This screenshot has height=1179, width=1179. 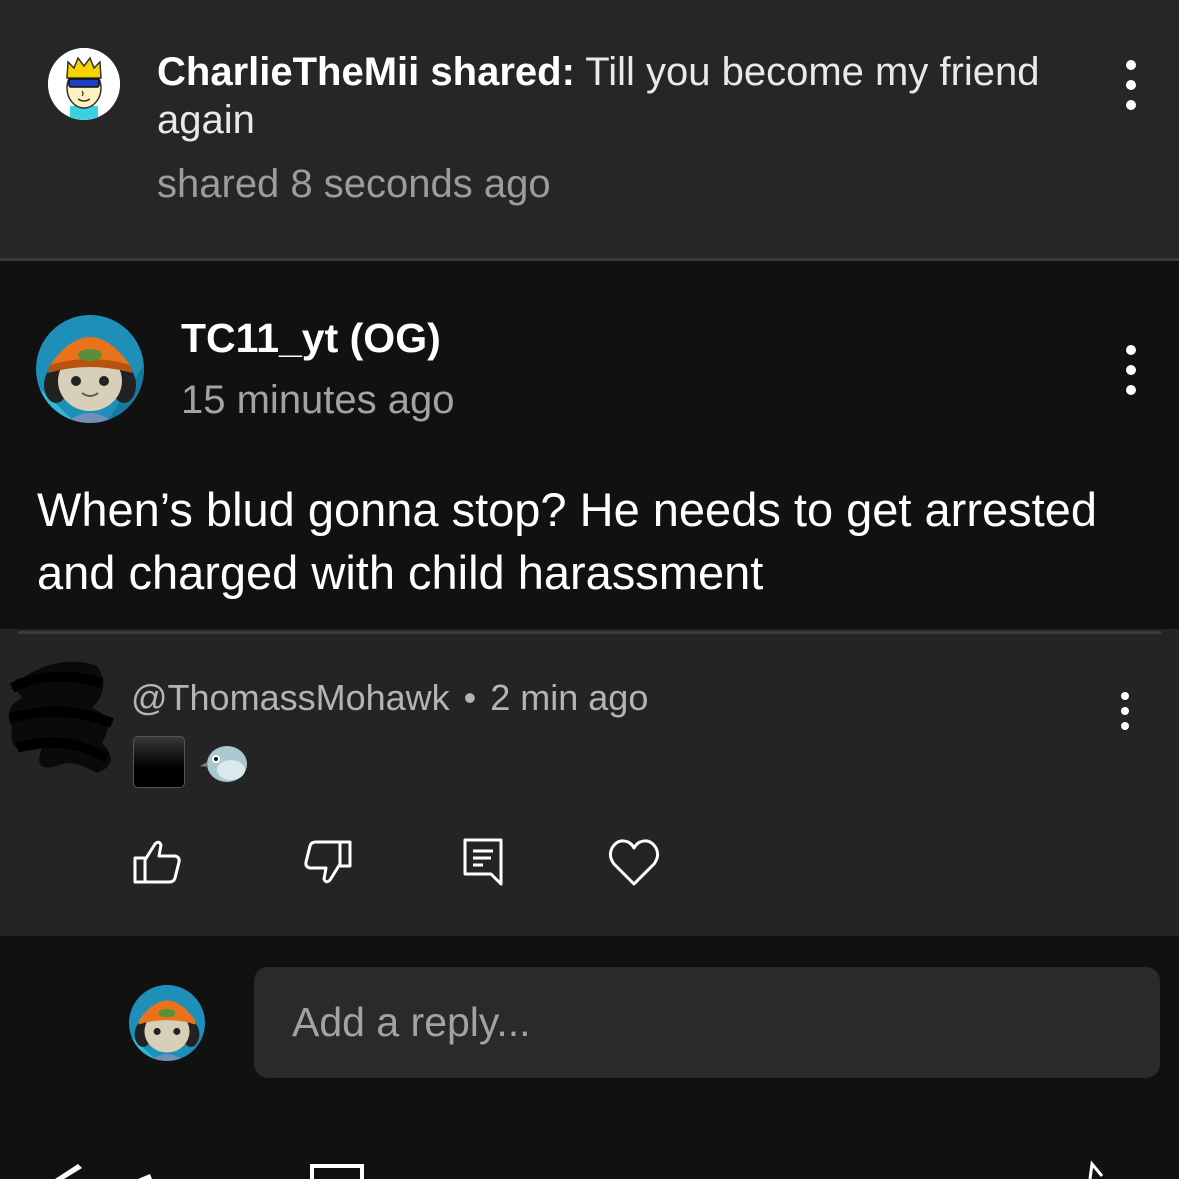 I want to click on cursor-icon, so click(x=1096, y=1169).